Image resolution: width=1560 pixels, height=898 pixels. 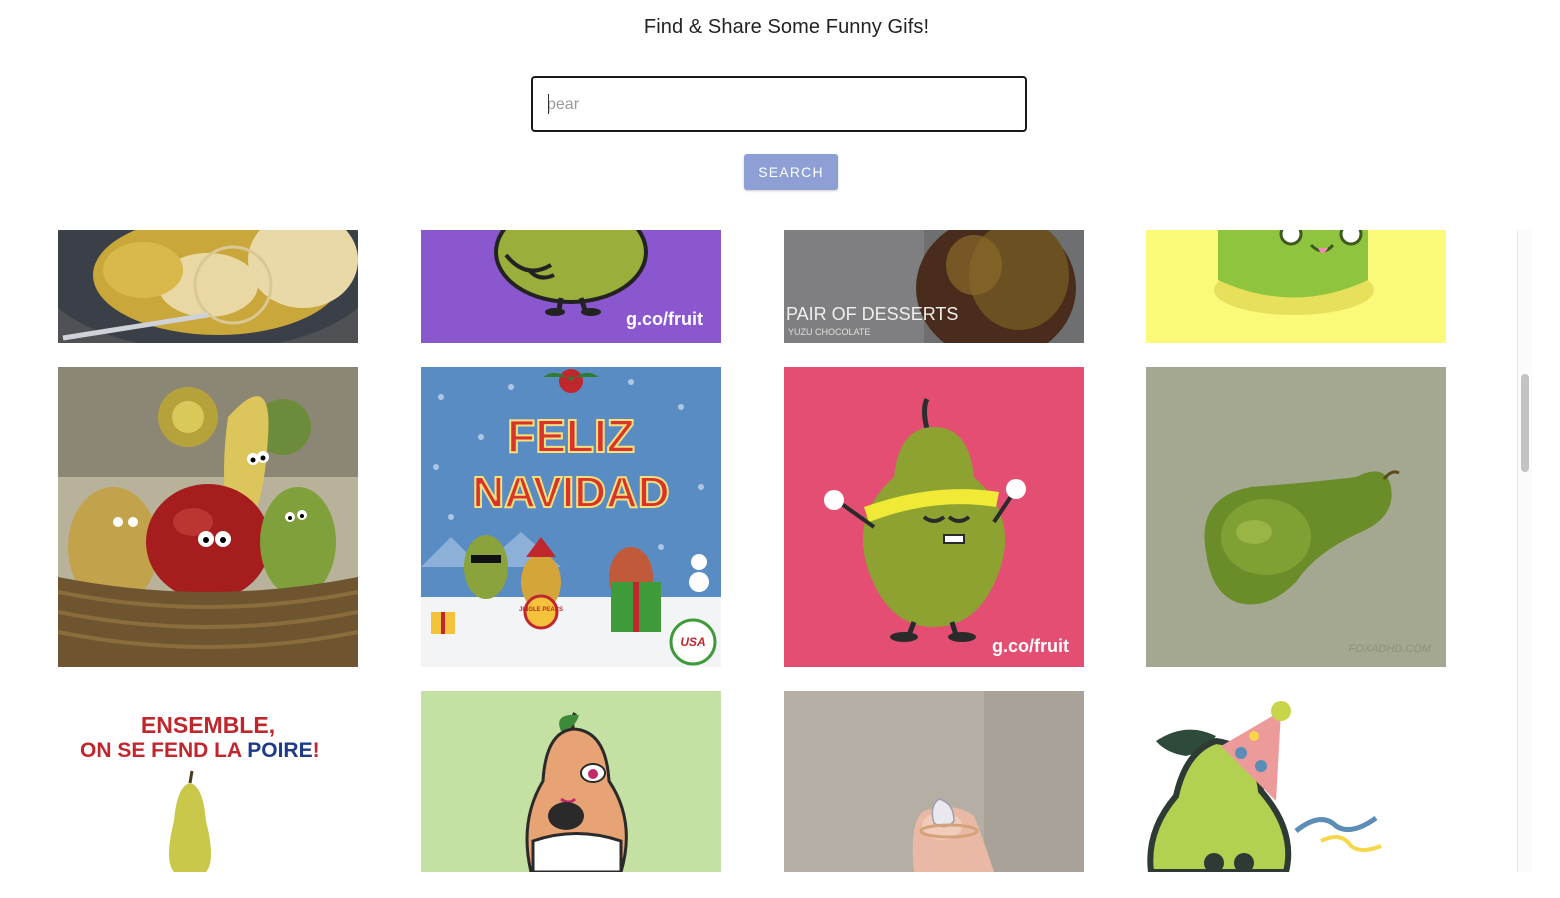 What do you see at coordinates (829, 332) in the screenshot?
I see `gif-subcaption: YUZU CHOCOLATE` at bounding box center [829, 332].